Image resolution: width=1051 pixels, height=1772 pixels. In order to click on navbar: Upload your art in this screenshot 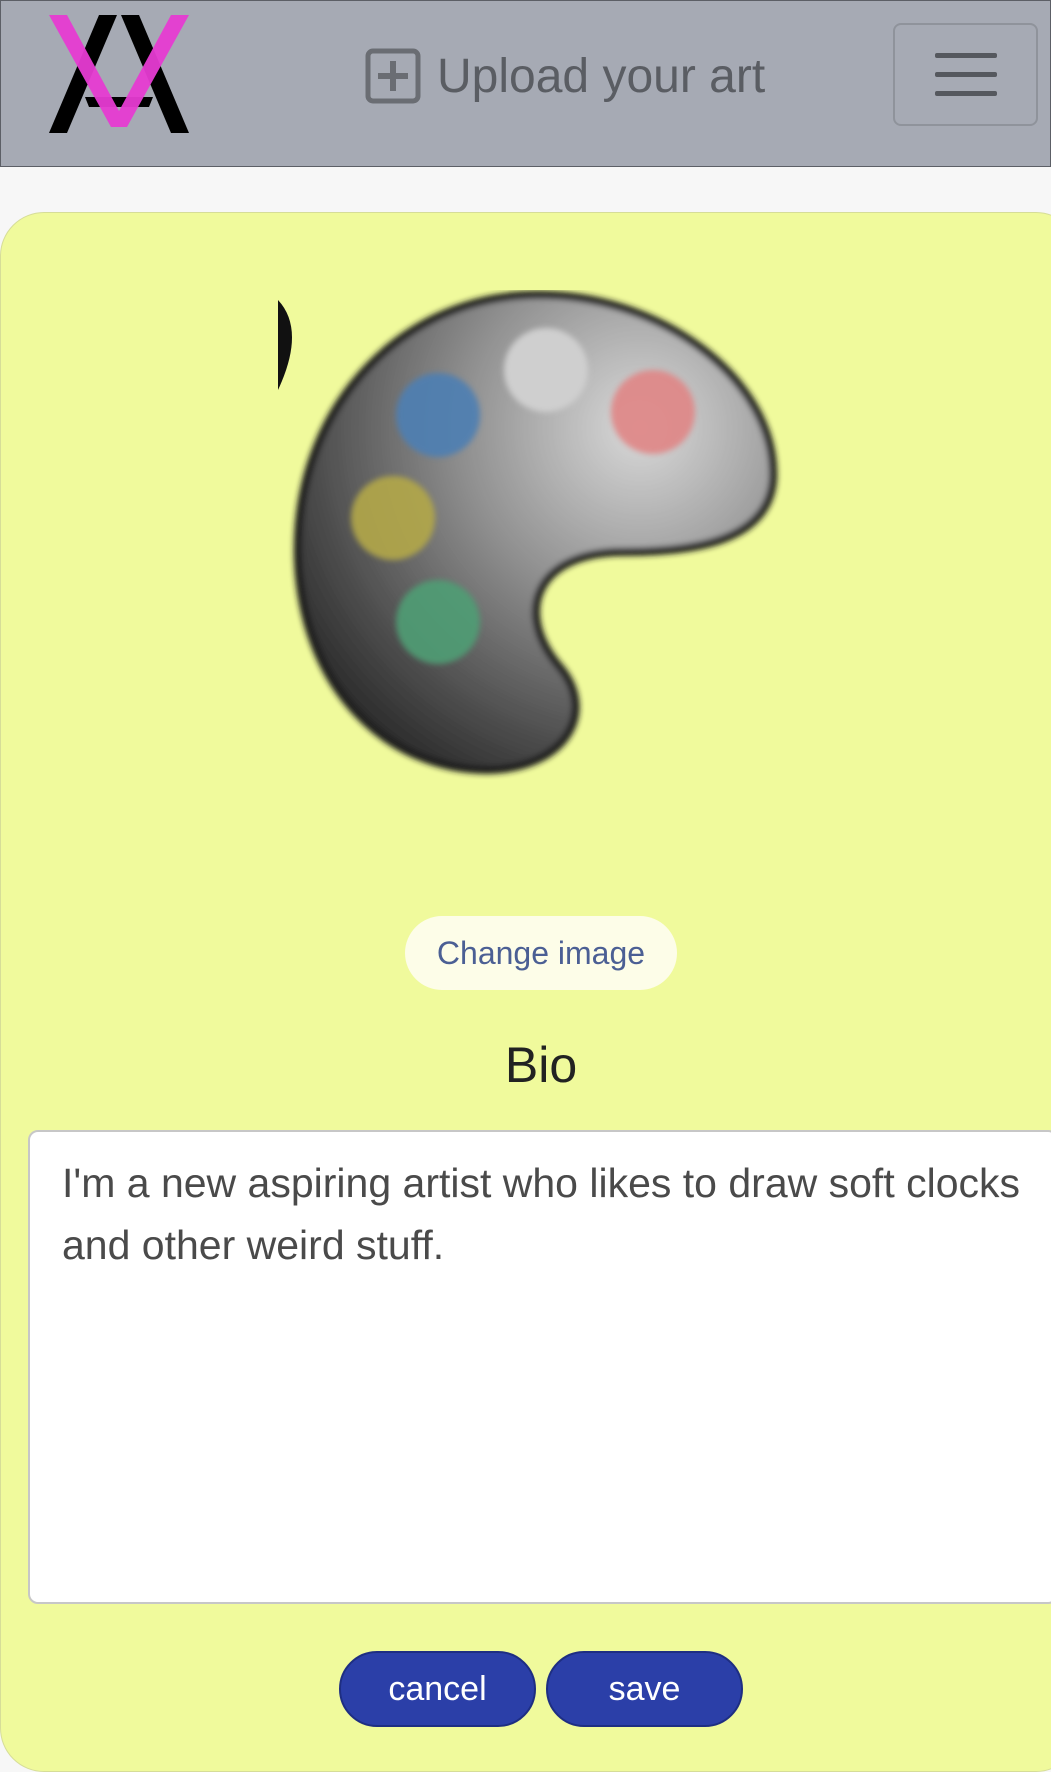, I will do `click(525, 83)`.